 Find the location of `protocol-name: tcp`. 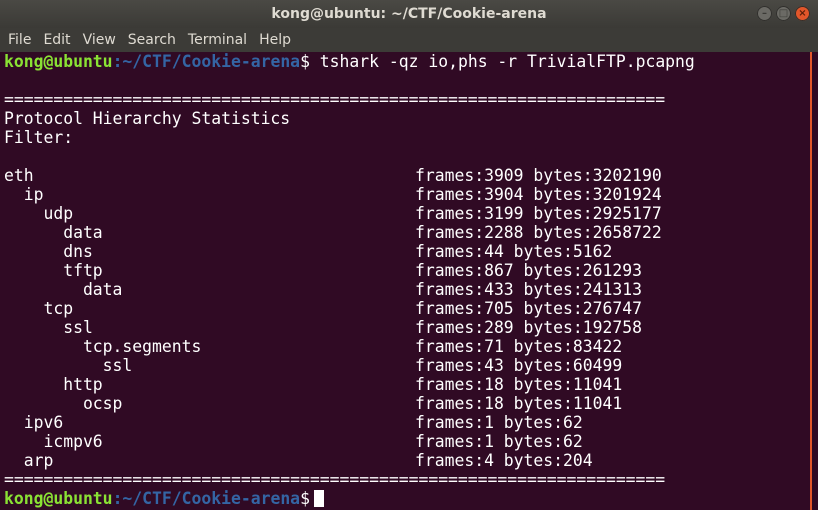

protocol-name: tcp is located at coordinates (39, 308).